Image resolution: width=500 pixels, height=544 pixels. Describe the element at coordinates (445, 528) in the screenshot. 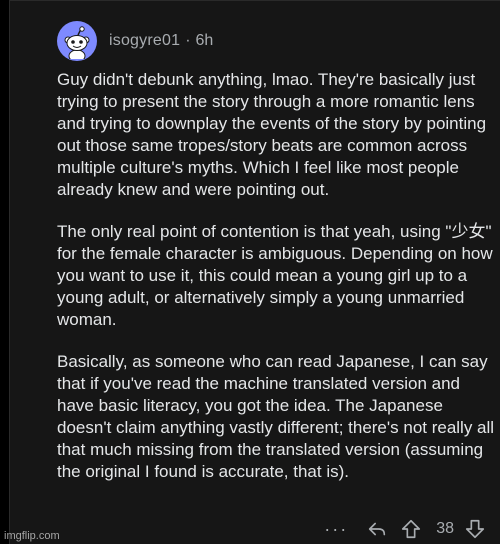

I see `vote-count: 38` at that location.